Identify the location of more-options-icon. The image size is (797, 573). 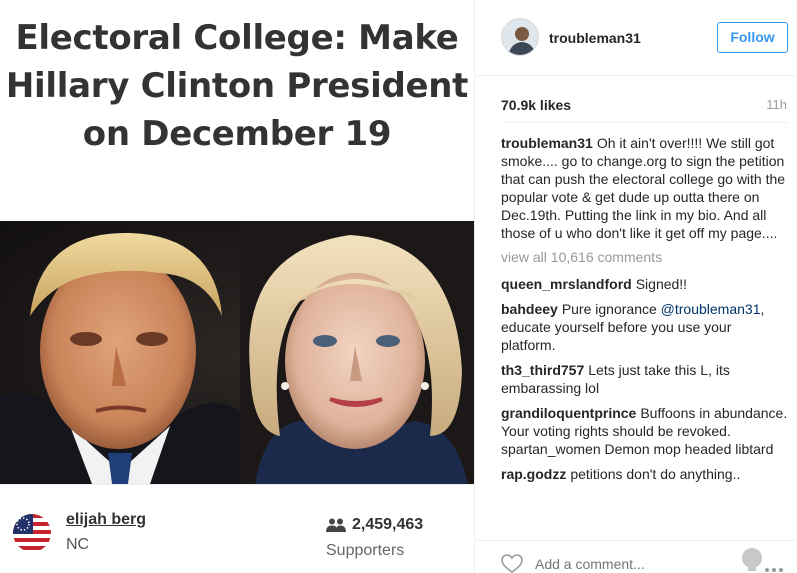
(765, 559).